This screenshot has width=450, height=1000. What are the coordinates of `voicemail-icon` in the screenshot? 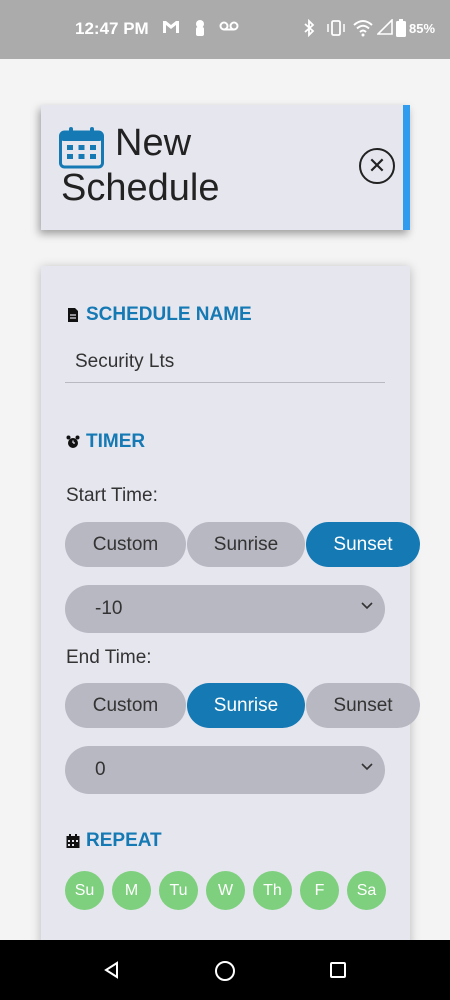 It's located at (229, 29).